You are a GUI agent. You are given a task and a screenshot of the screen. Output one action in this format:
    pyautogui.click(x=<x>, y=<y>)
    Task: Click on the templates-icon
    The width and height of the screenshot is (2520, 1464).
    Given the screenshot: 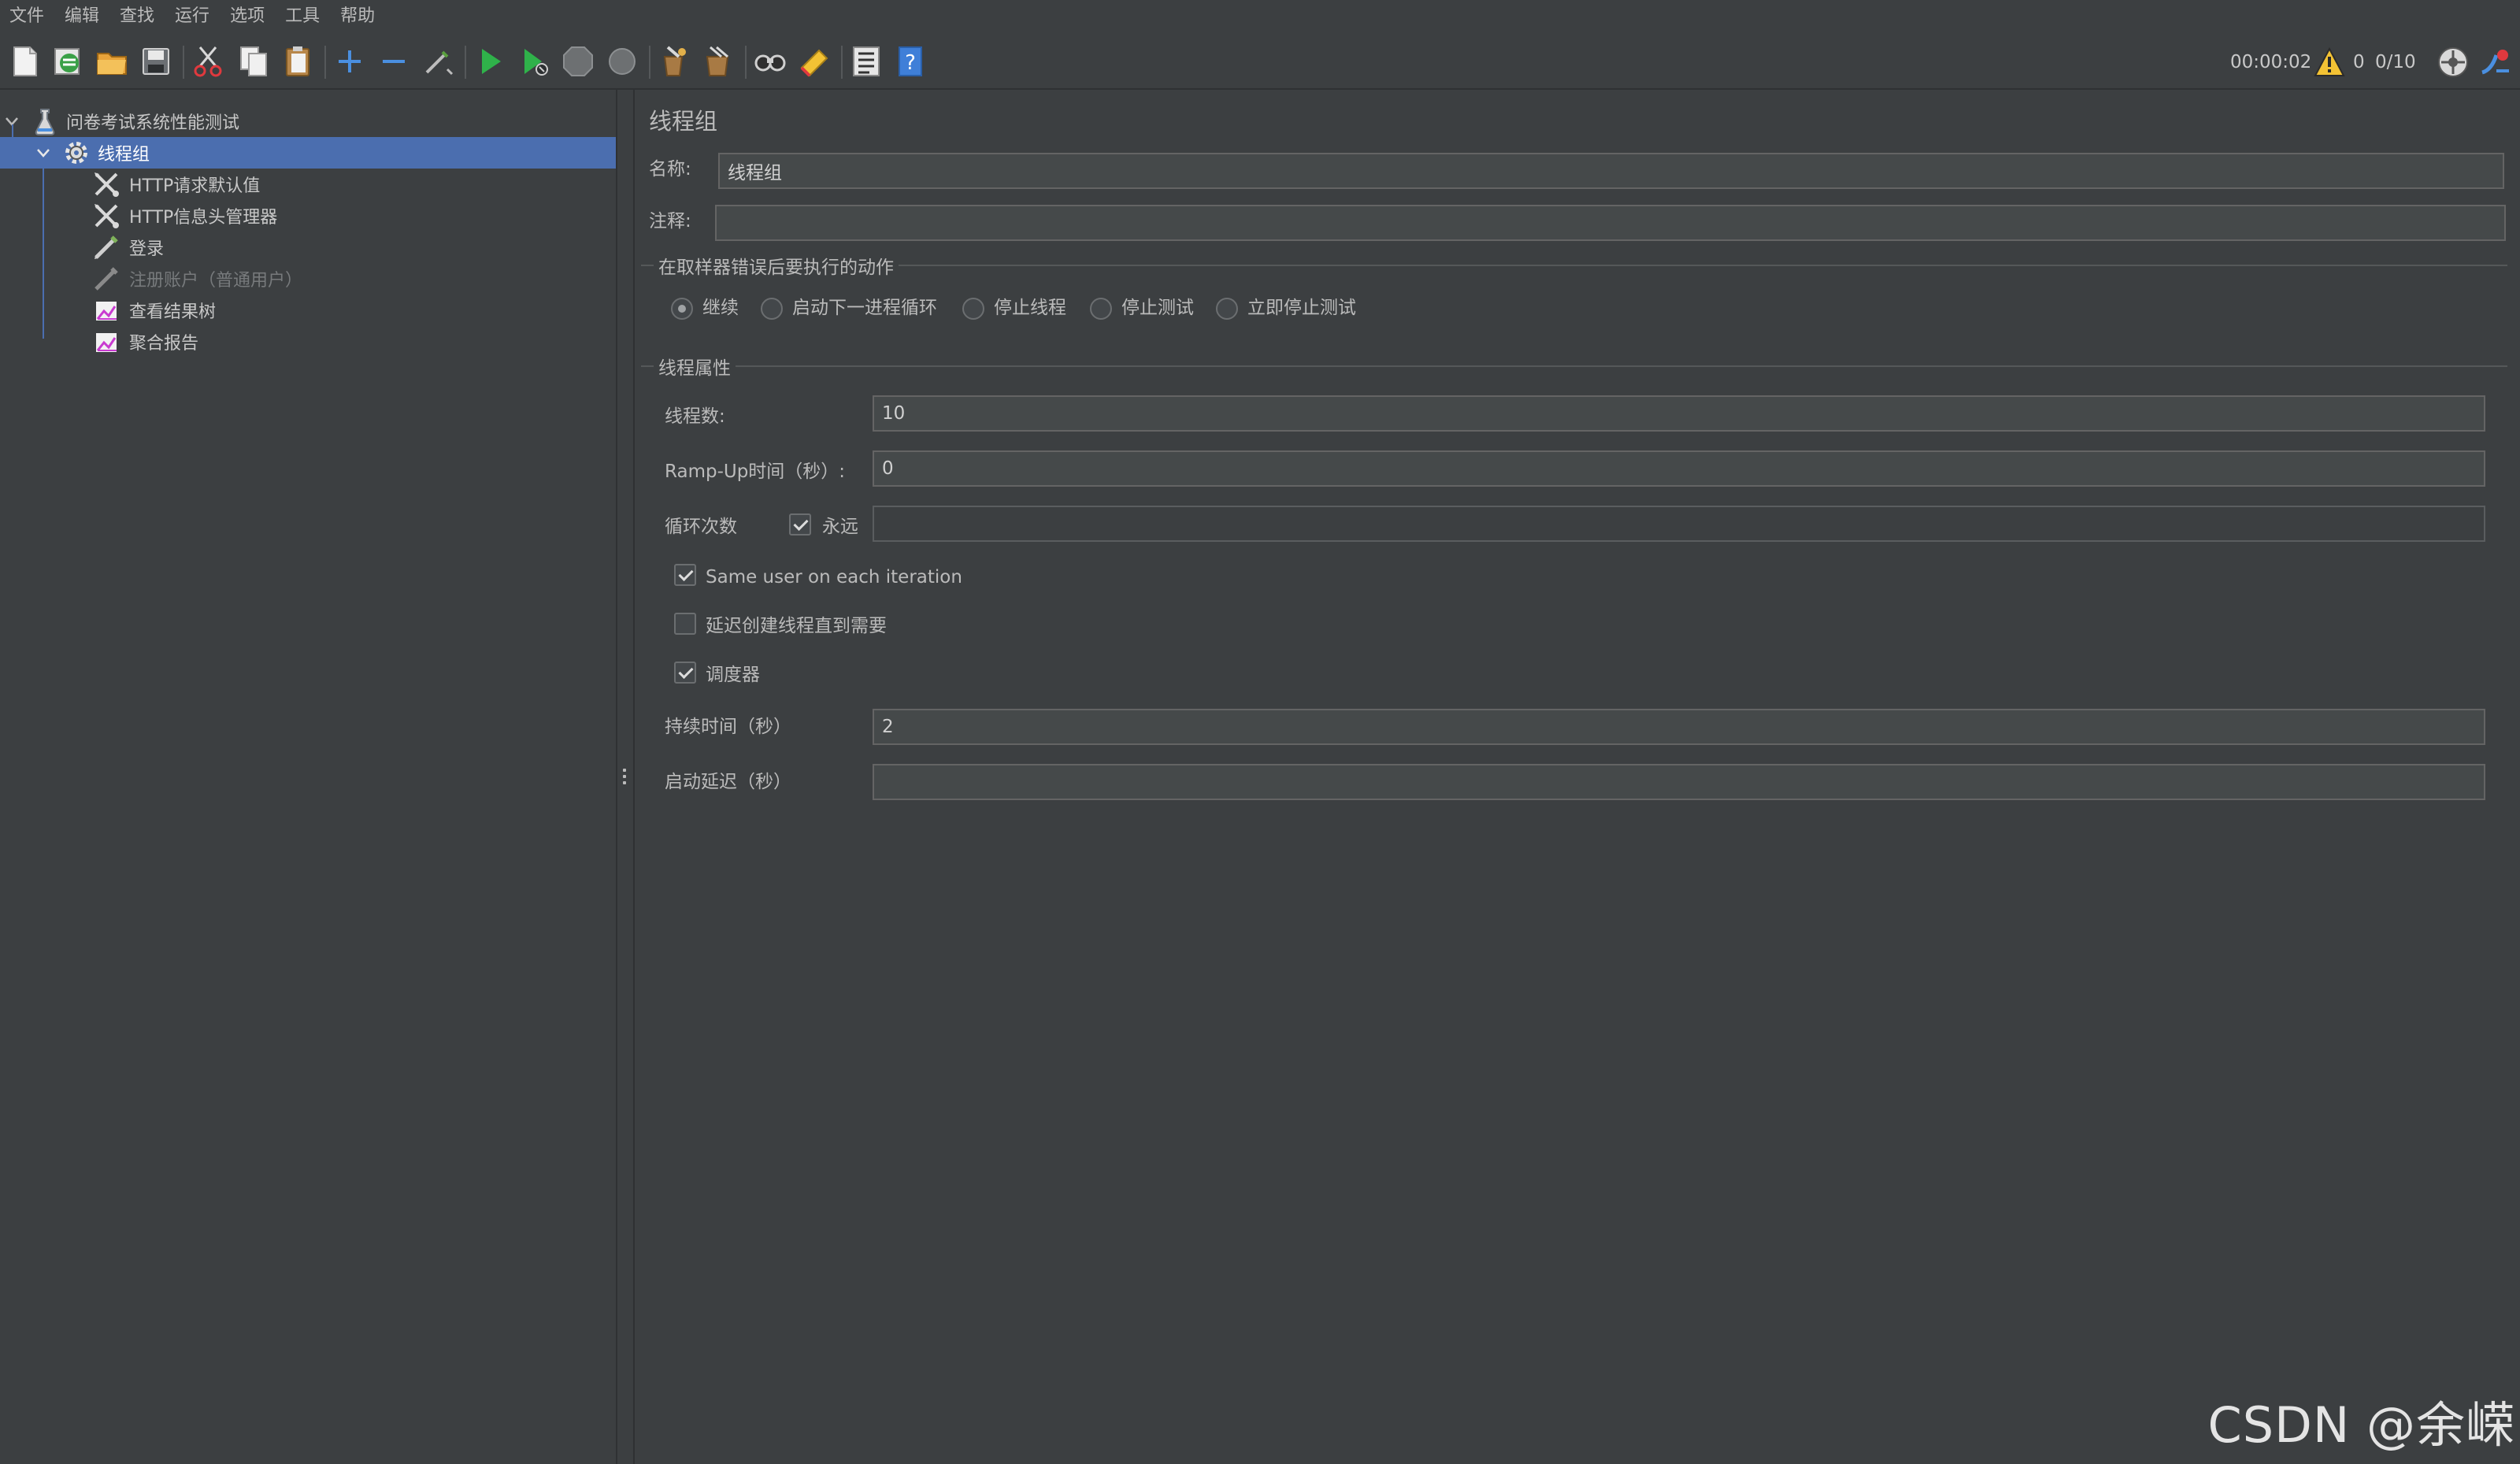 What is the action you would take?
    pyautogui.click(x=67, y=62)
    